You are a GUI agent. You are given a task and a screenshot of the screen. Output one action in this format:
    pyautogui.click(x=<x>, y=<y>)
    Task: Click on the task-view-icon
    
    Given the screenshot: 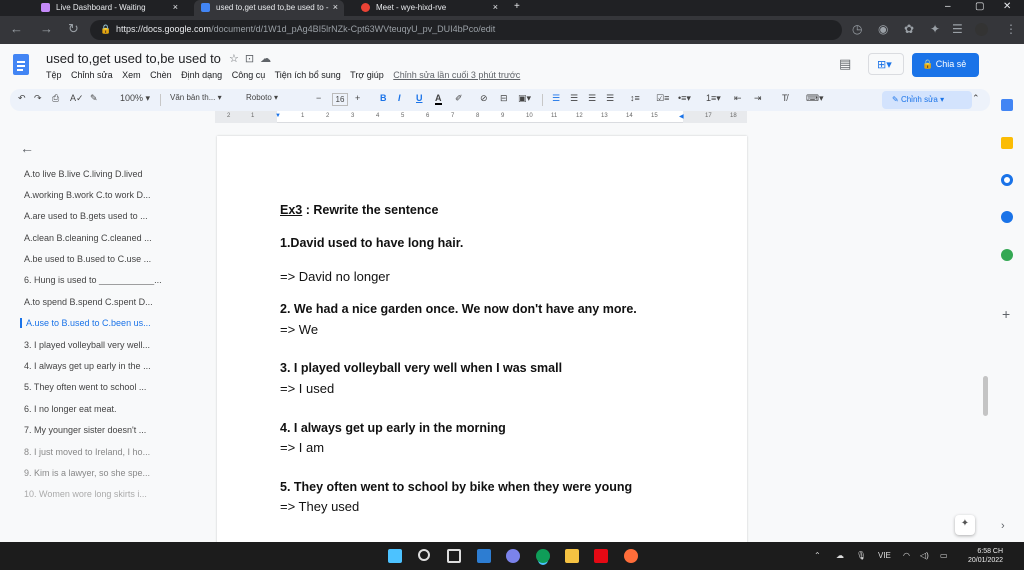 What is the action you would take?
    pyautogui.click(x=454, y=556)
    